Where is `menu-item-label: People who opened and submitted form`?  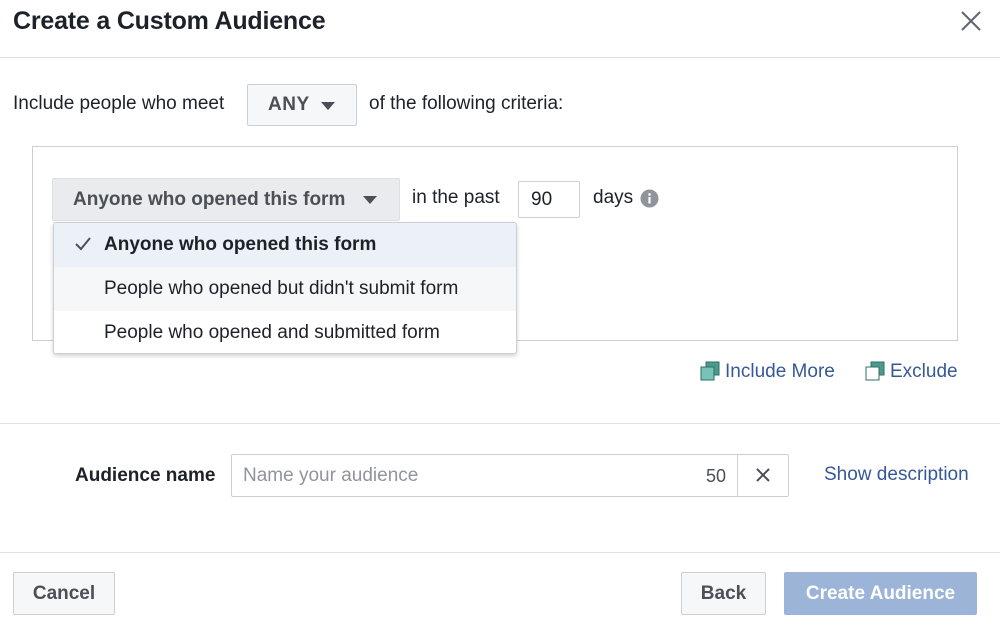 menu-item-label: People who opened and submitted form is located at coordinates (272, 332).